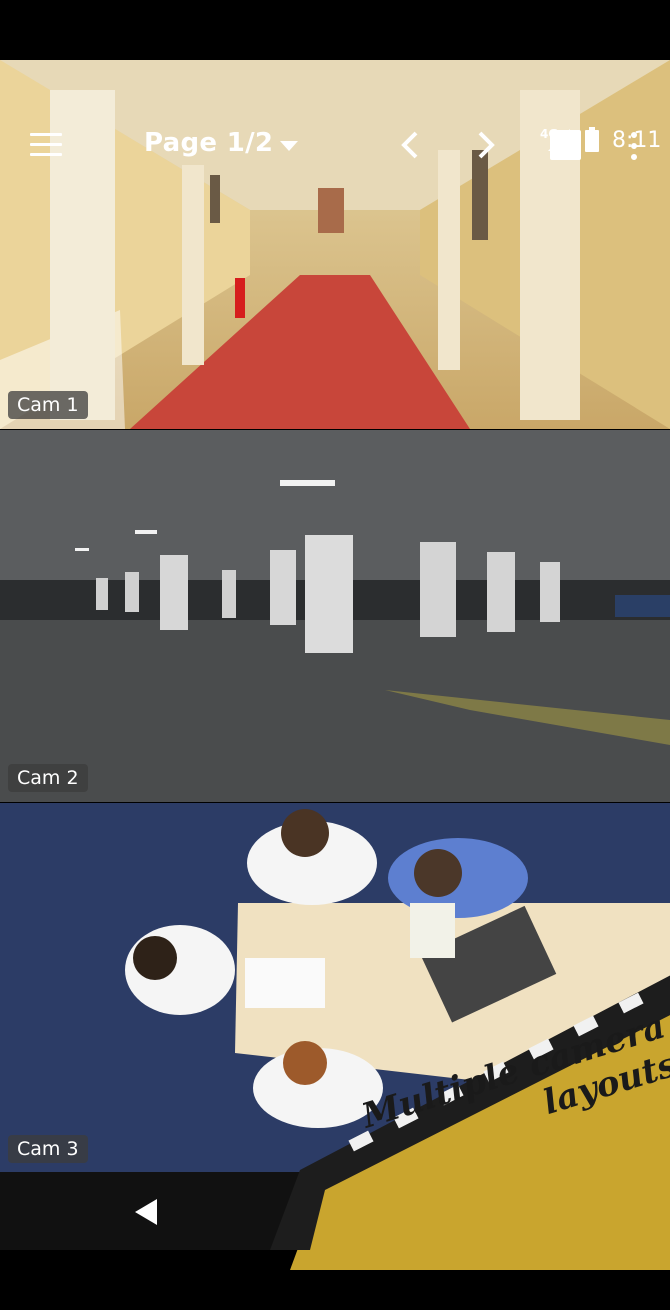  Describe the element at coordinates (335, 106) in the screenshot. I see `status-bar: 4G 8:11` at that location.